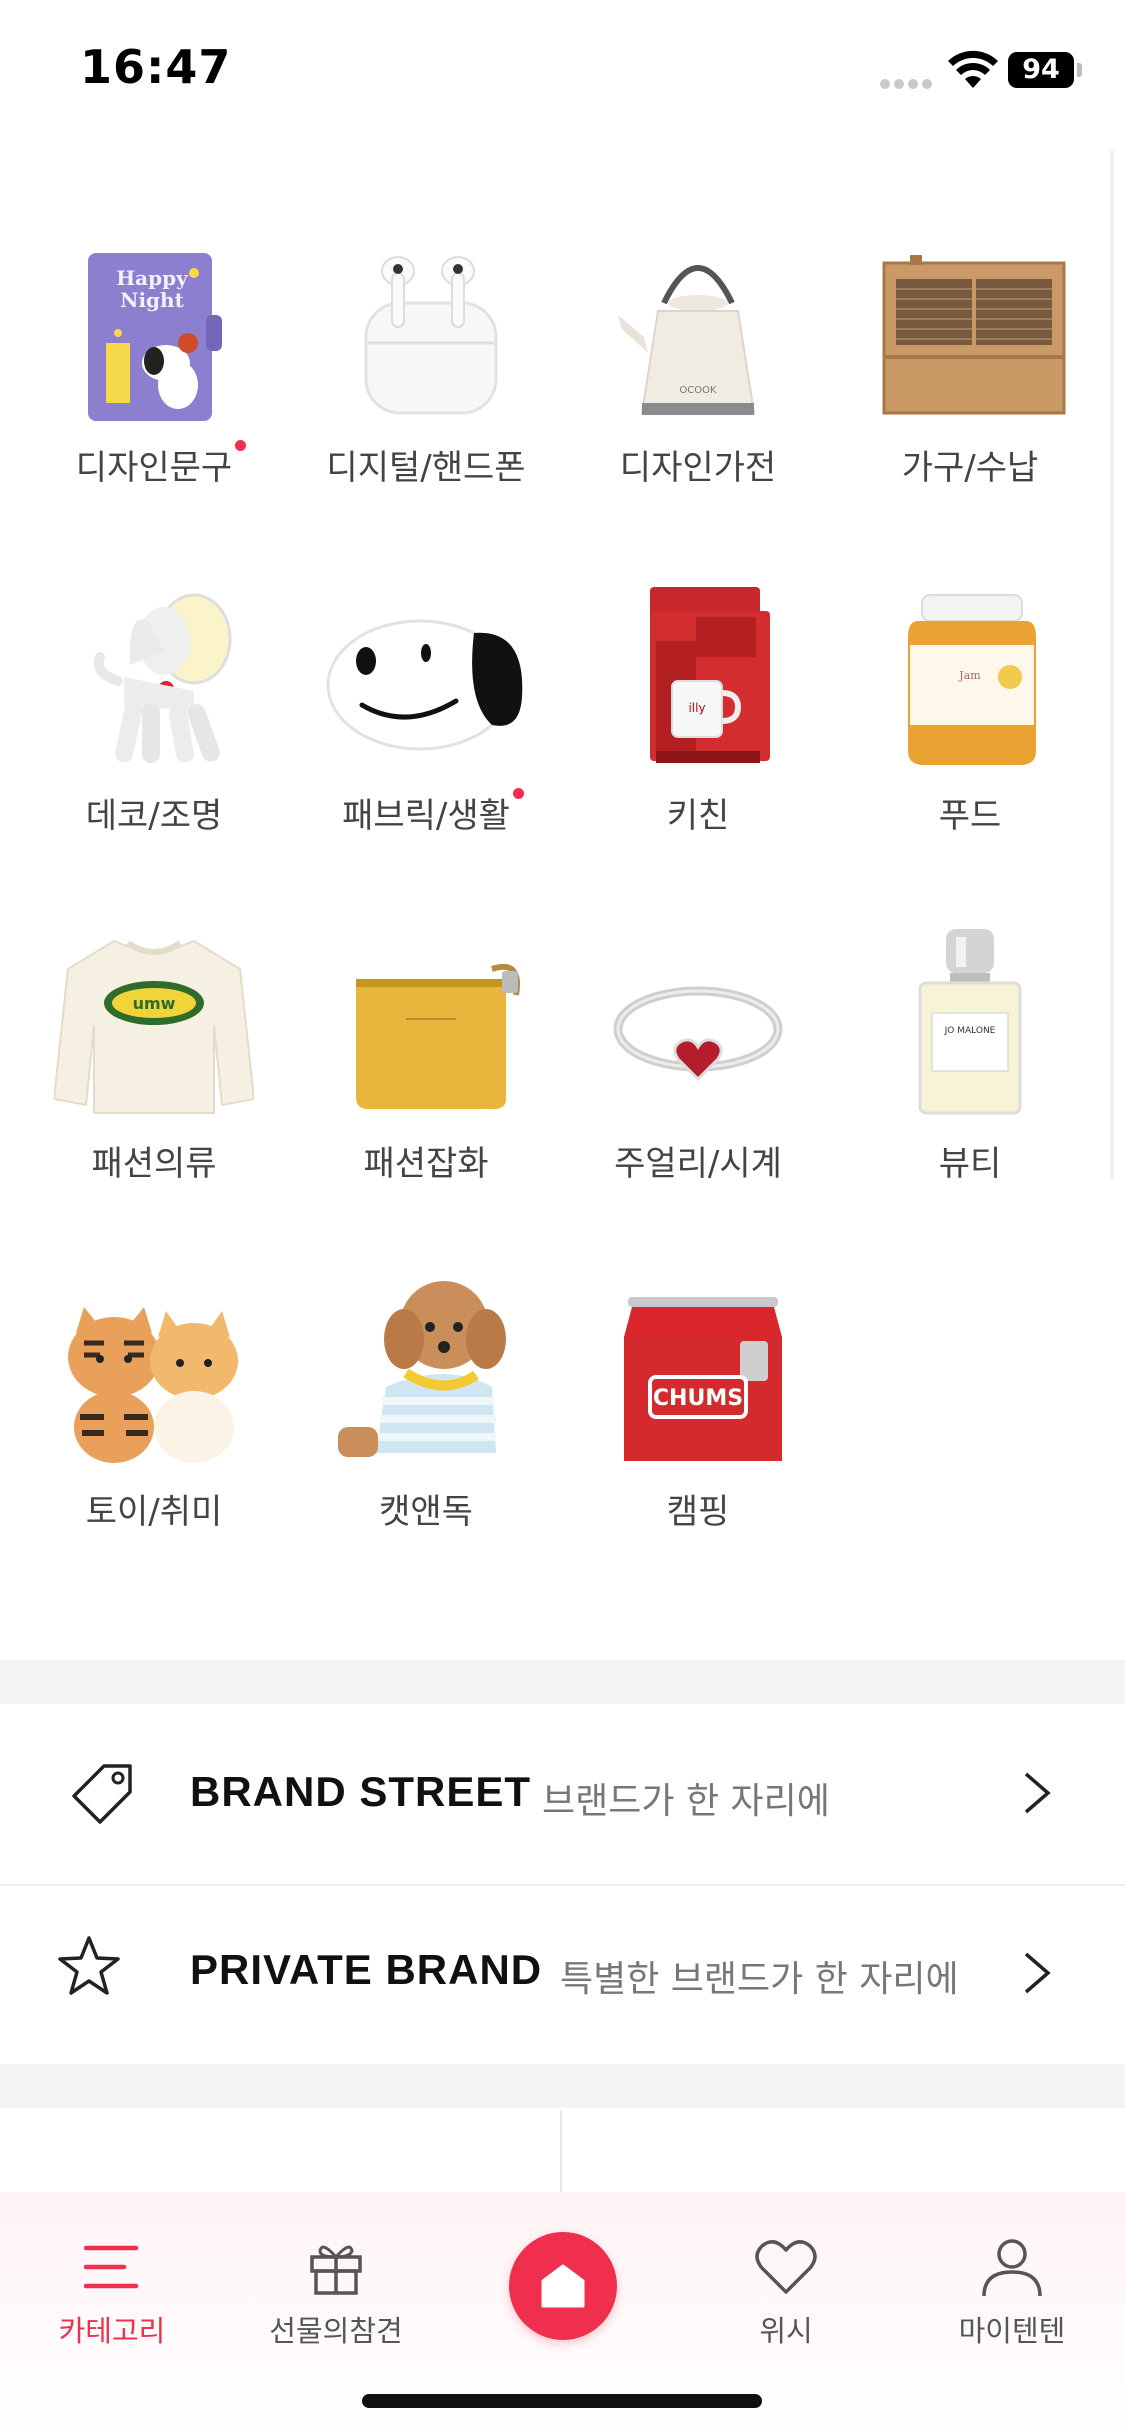 This screenshot has width=1125, height=2436. I want to click on tag-icon, so click(102, 1794).